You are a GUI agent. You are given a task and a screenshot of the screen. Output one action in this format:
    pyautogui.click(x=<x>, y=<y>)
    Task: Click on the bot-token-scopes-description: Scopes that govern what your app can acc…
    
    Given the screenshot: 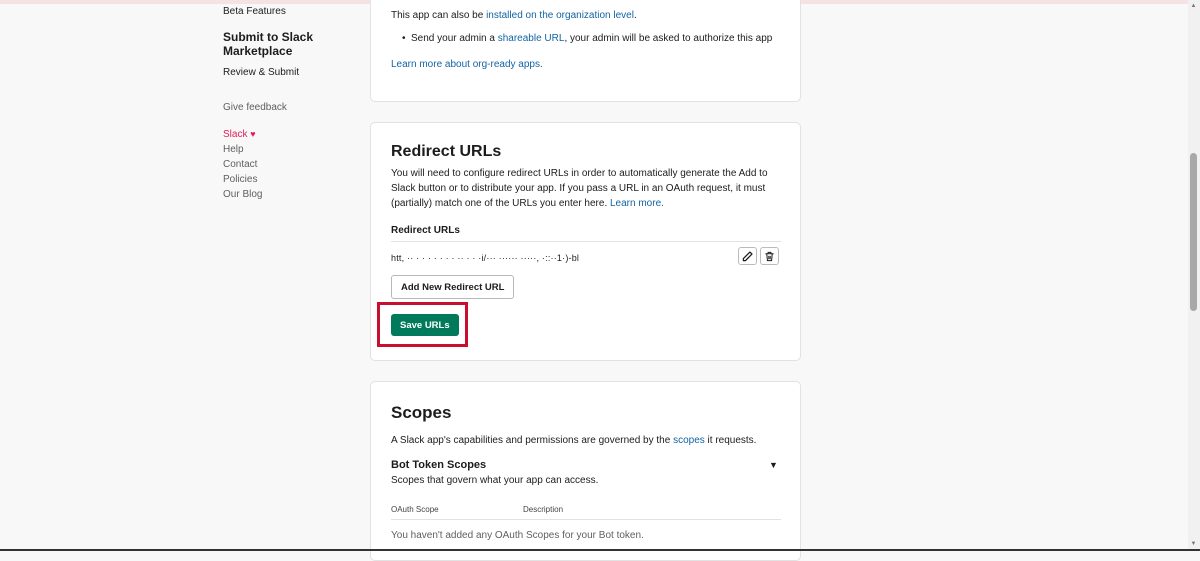 What is the action you would take?
    pyautogui.click(x=494, y=480)
    